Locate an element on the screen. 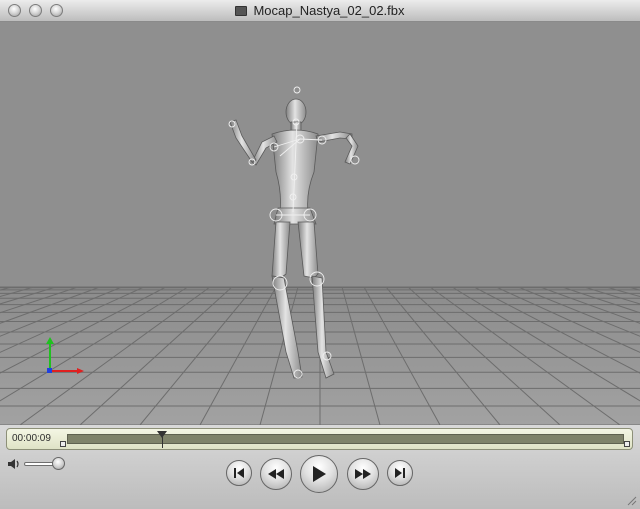 This screenshot has height=509, width=640. volume-slider-knob is located at coordinates (58, 463).